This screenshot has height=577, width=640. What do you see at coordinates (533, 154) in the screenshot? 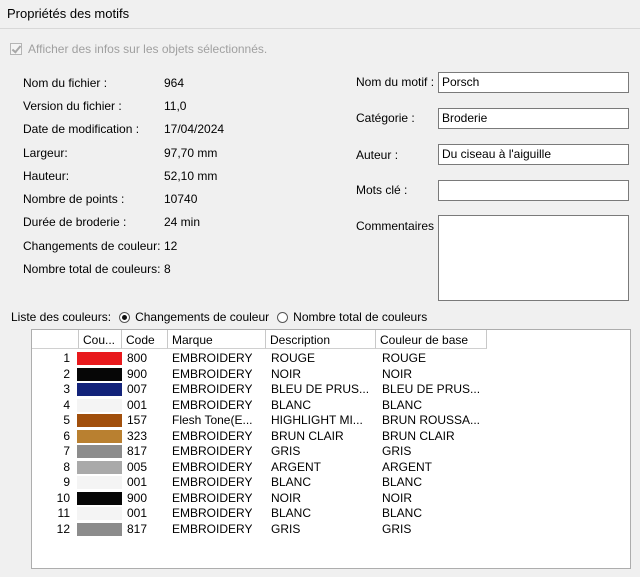
I see `author-input: Du ciseau à l'aiguille` at bounding box center [533, 154].